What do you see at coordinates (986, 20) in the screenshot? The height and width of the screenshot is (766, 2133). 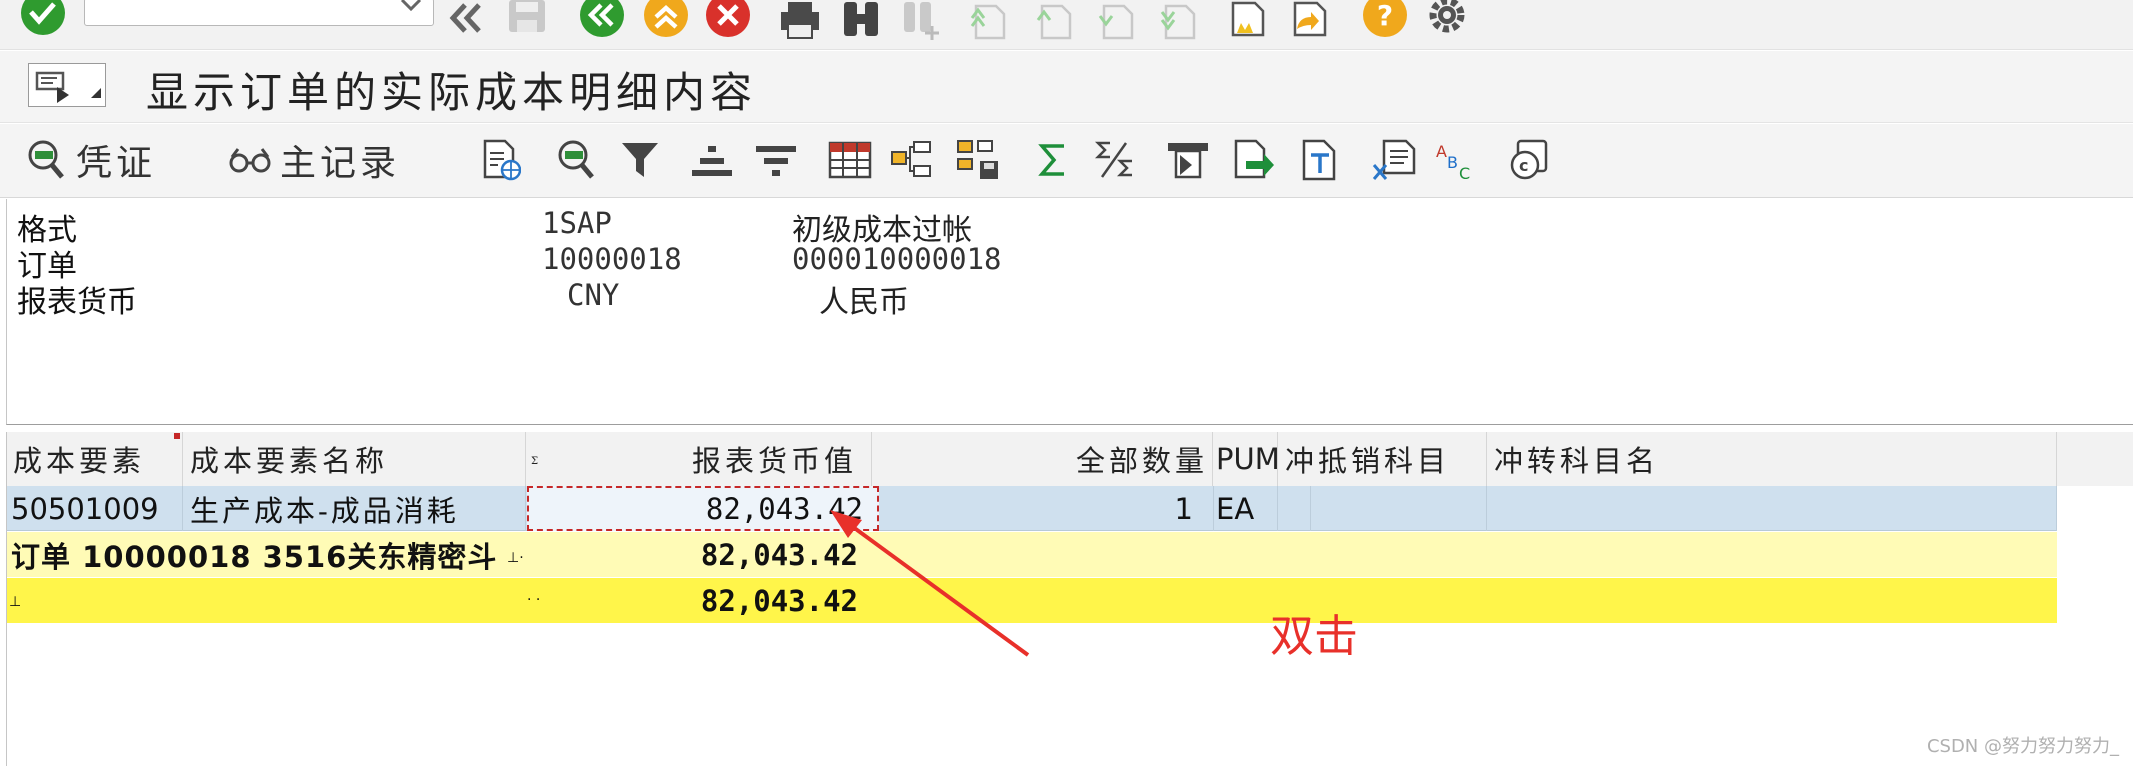 I see `first-page-icon` at bounding box center [986, 20].